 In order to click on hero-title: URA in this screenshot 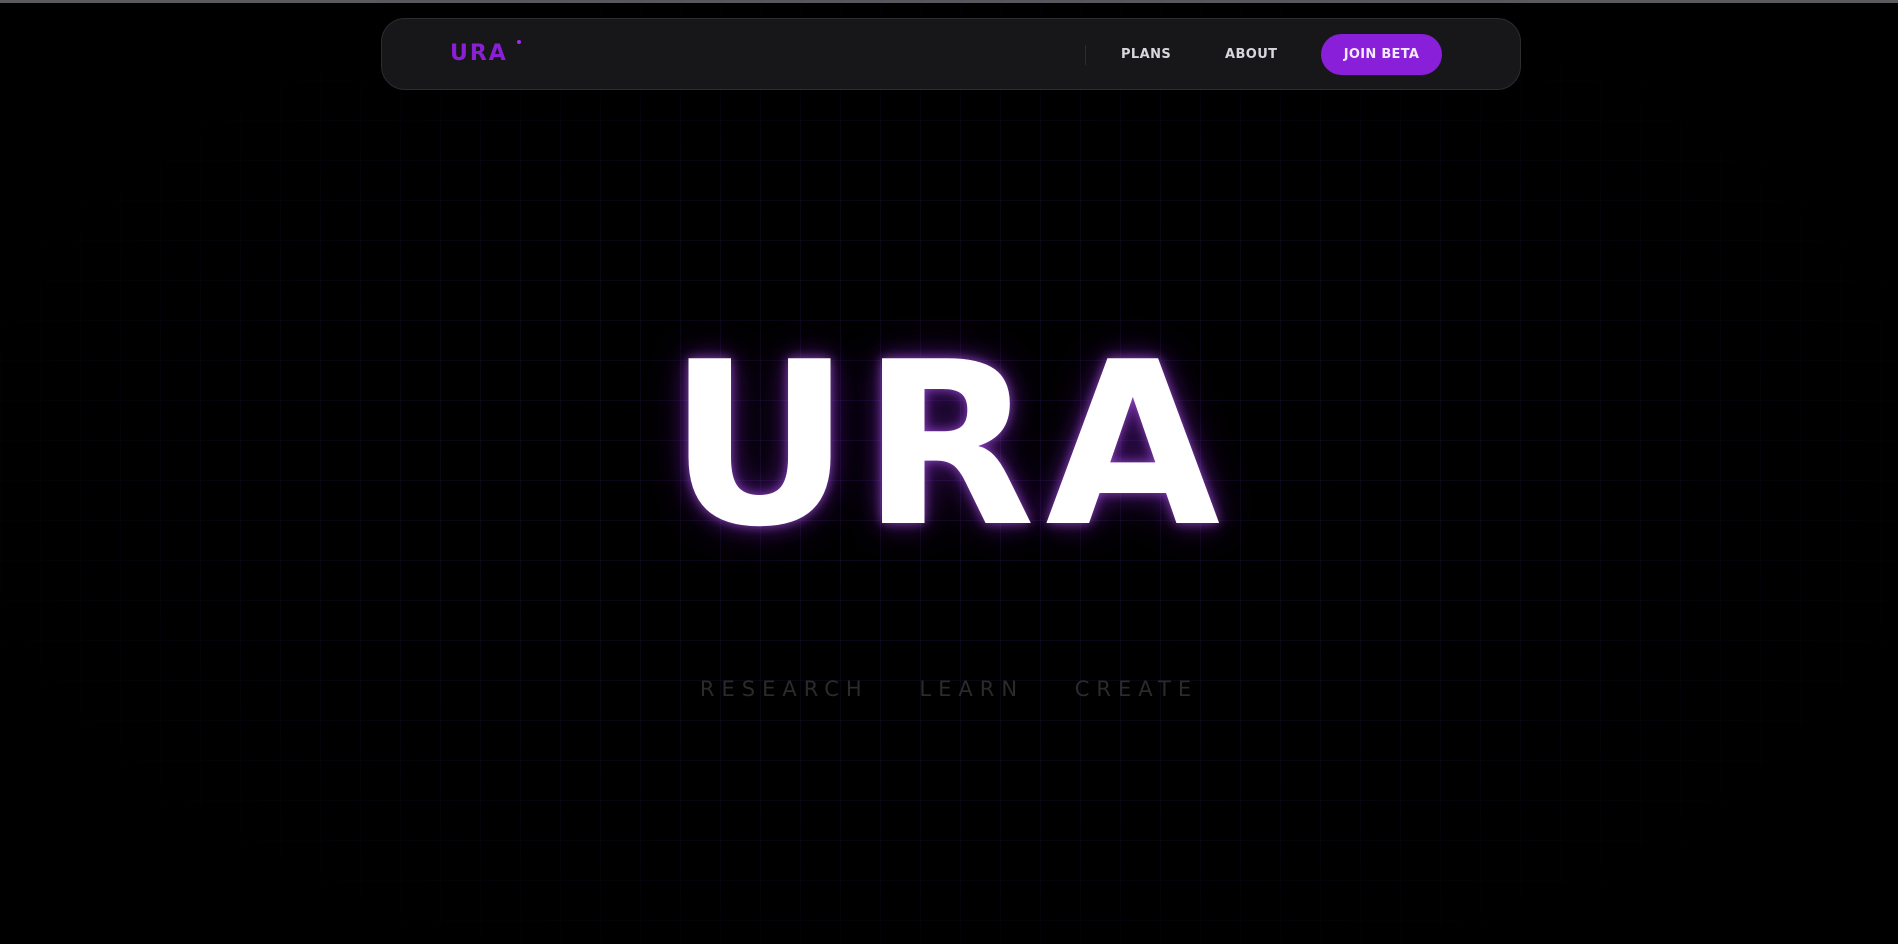, I will do `click(949, 445)`.